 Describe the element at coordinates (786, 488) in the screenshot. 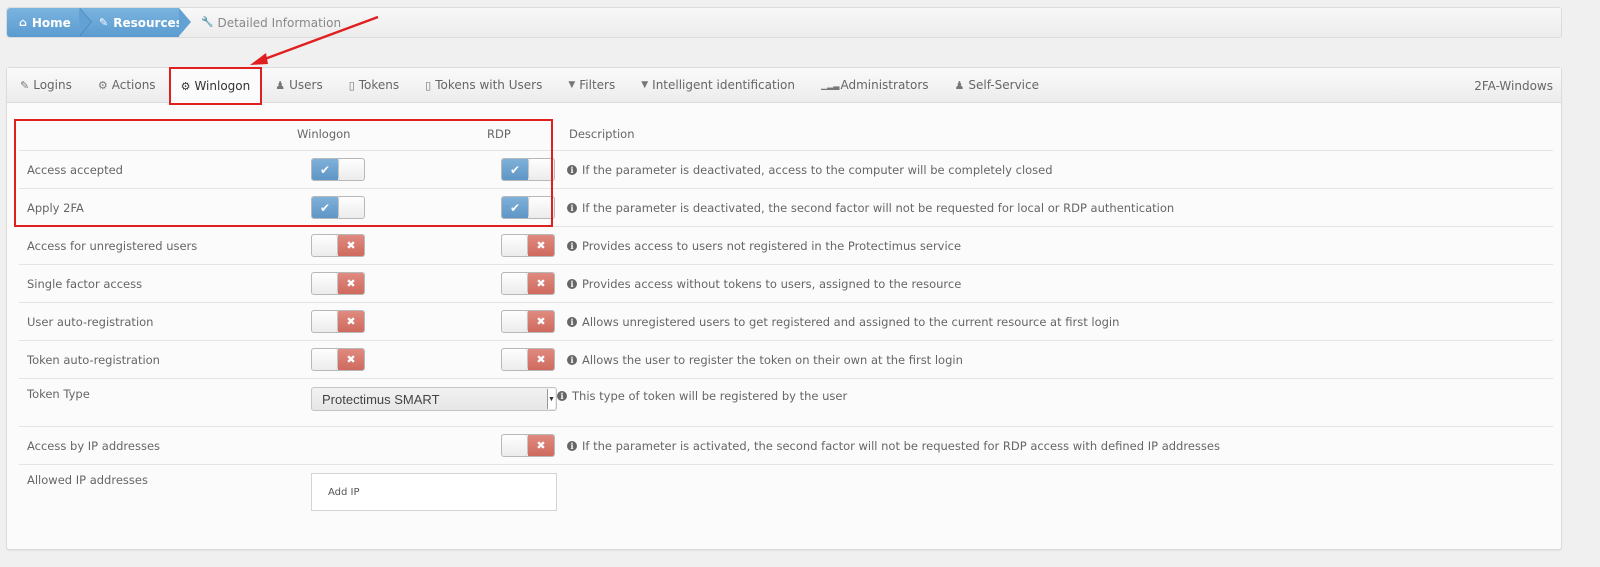

I see `table-row-allowed-ips: Allowed IP addresses Add IP` at that location.